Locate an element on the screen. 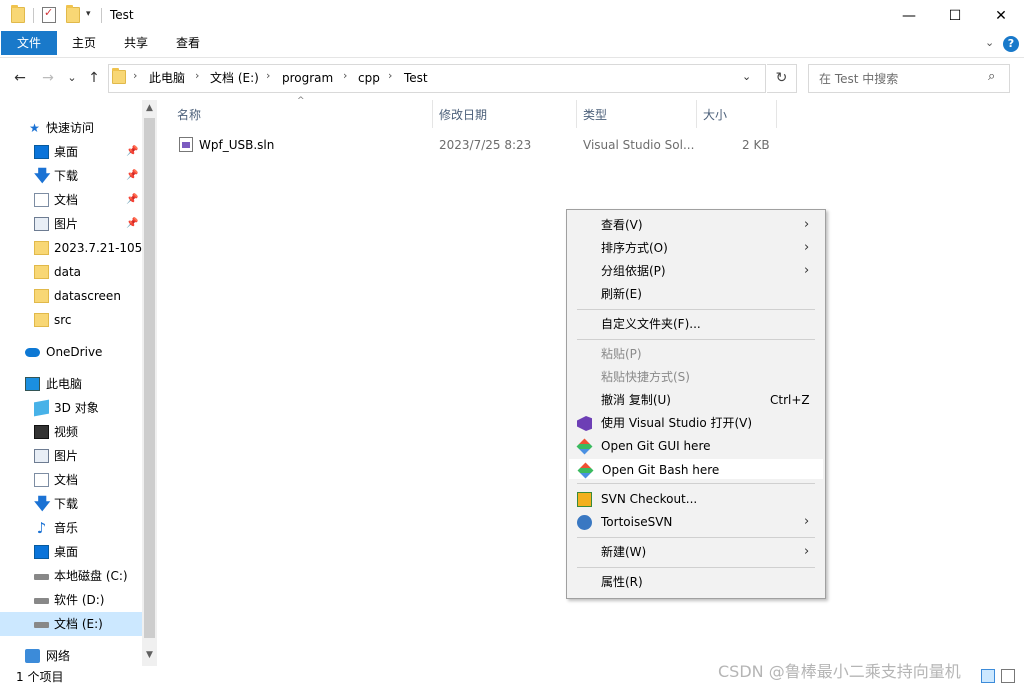  sidebar-item-item: 图片 📌 is located at coordinates (71, 224).